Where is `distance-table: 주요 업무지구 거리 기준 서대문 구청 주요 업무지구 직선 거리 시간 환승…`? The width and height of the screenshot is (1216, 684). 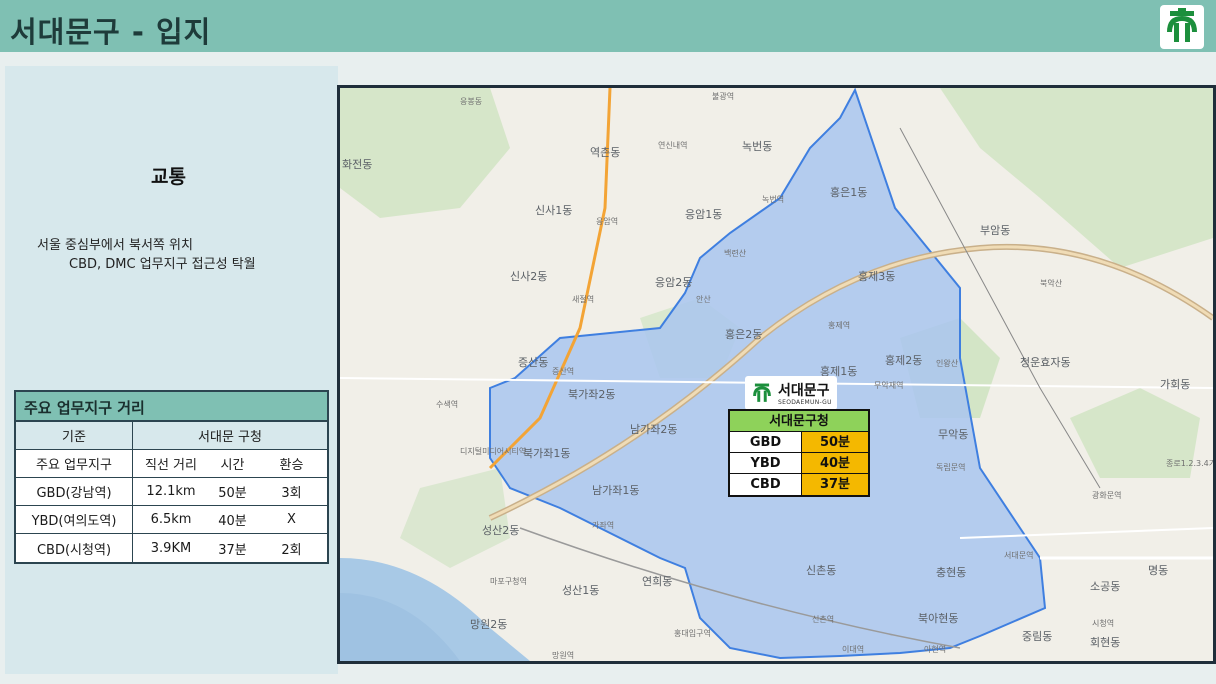 distance-table: 주요 업무지구 거리 기준 서대문 구청 주요 업무지구 직선 거리 시간 환승… is located at coordinates (171, 477).